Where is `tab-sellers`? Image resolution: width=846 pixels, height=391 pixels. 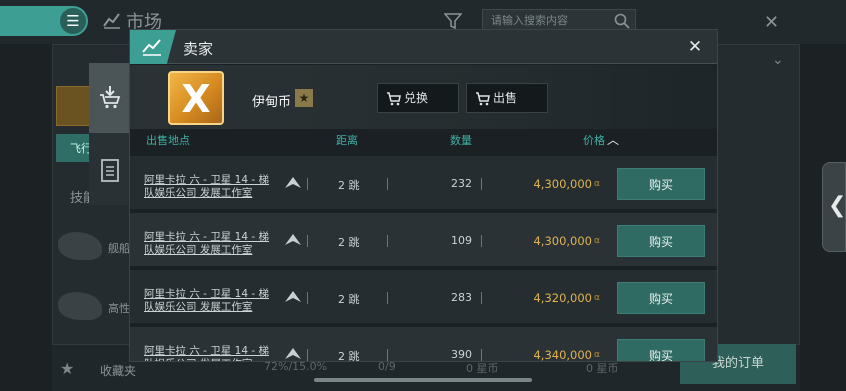 tab-sellers is located at coordinates (110, 98).